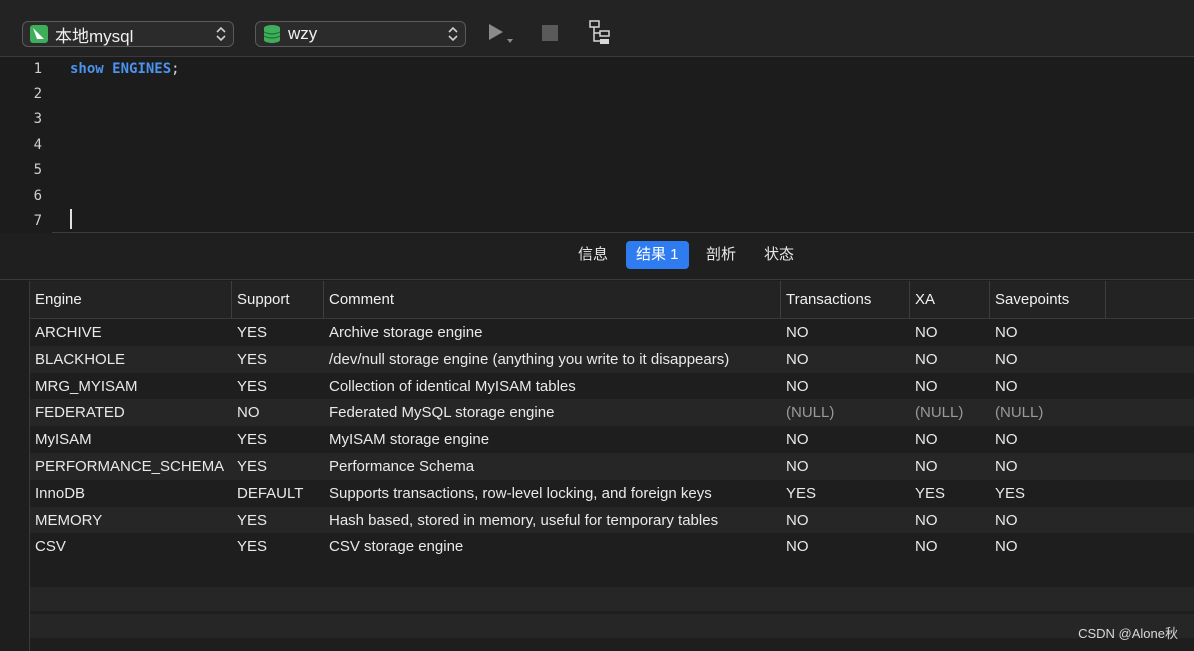 This screenshot has width=1194, height=651. I want to click on cell-comment: Collection of identical MyISAM tables, so click(552, 386).